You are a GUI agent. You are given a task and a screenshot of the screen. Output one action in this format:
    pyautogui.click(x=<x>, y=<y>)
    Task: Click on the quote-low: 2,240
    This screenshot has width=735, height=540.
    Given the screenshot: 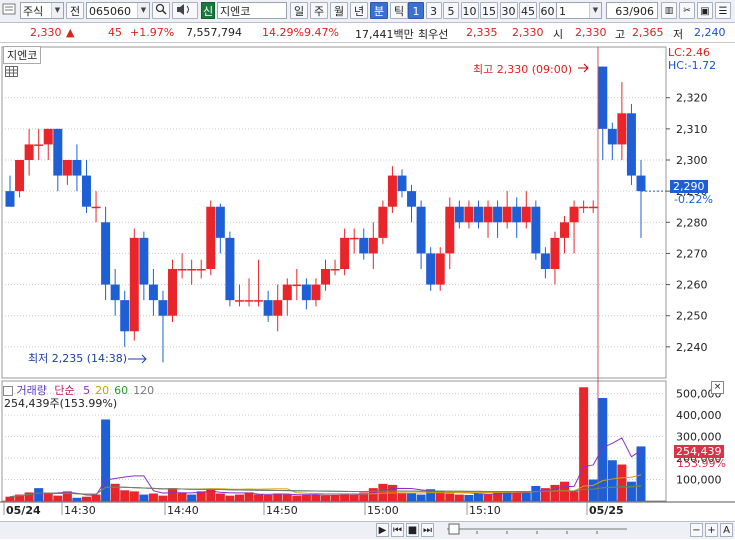 What is the action you would take?
    pyautogui.click(x=710, y=32)
    